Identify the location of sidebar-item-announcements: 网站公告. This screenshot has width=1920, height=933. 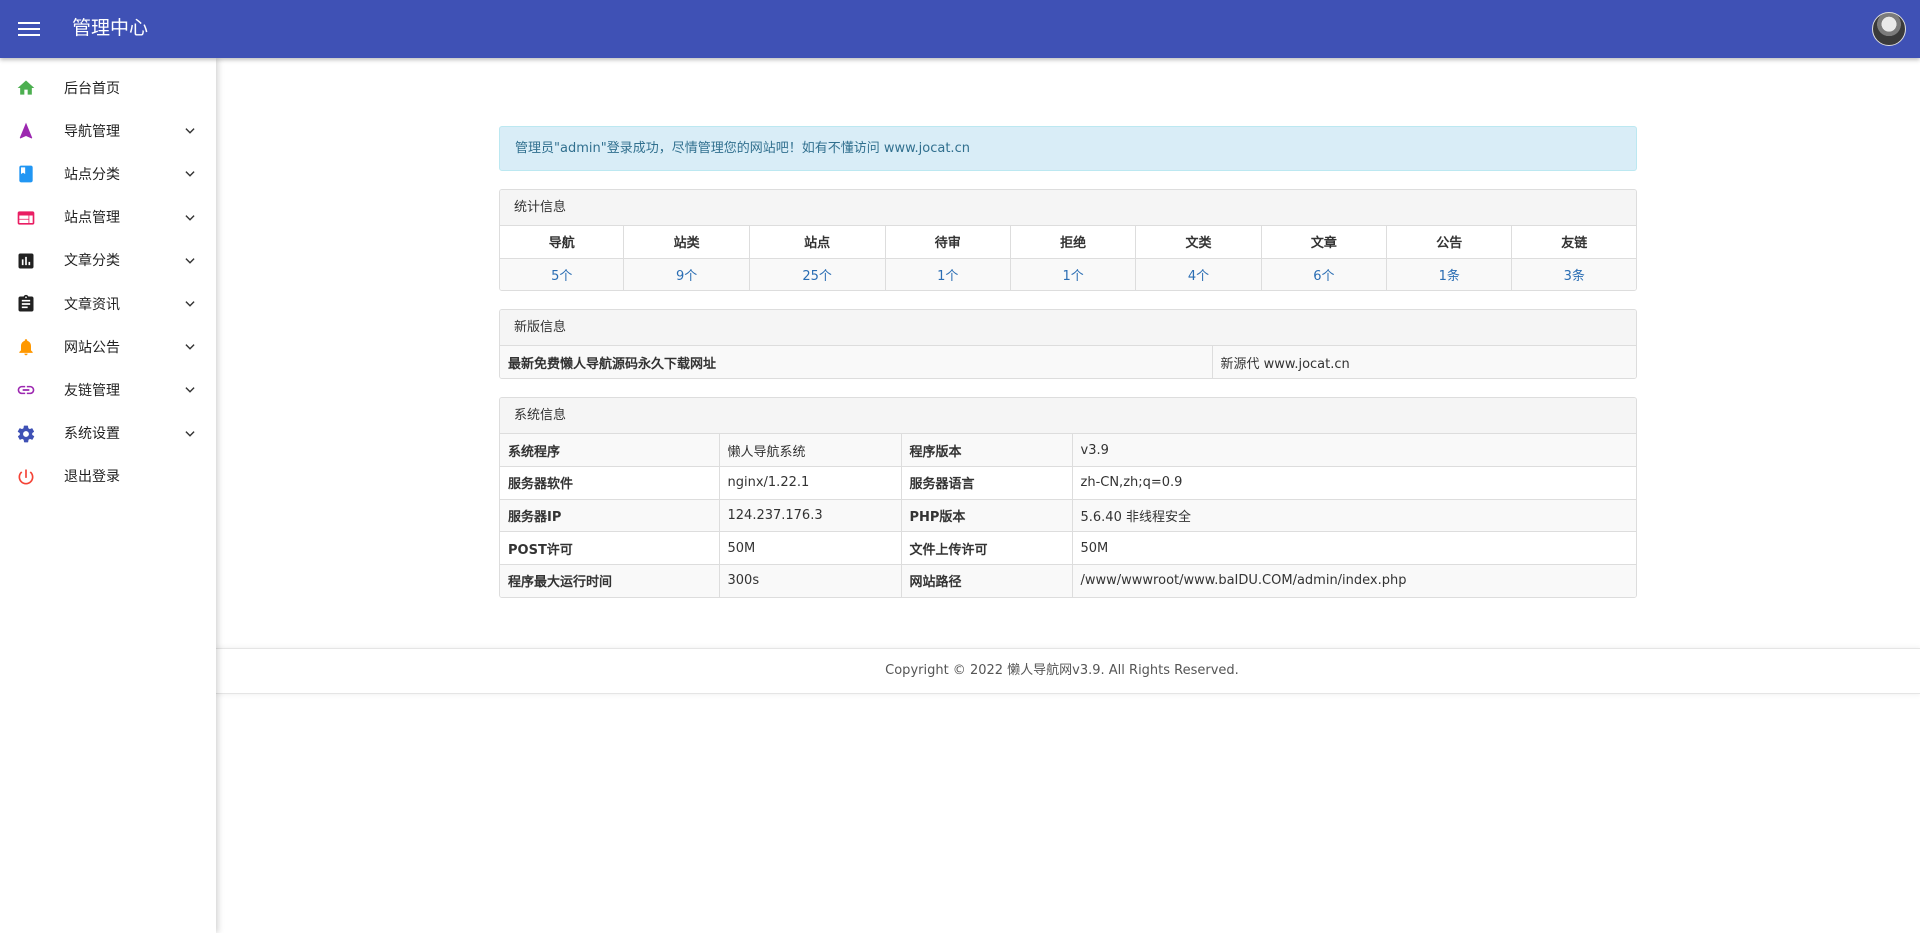
(108, 346).